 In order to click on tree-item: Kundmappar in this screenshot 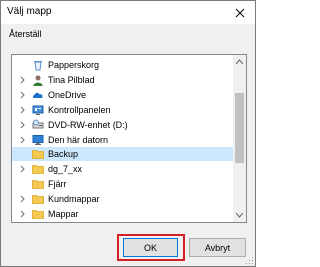, I will do `click(122, 199)`.